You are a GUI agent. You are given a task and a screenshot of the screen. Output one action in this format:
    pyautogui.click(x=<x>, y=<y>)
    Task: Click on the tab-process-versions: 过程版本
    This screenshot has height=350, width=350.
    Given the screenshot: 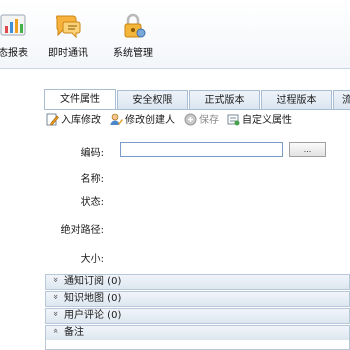 What is the action you would take?
    pyautogui.click(x=296, y=99)
    